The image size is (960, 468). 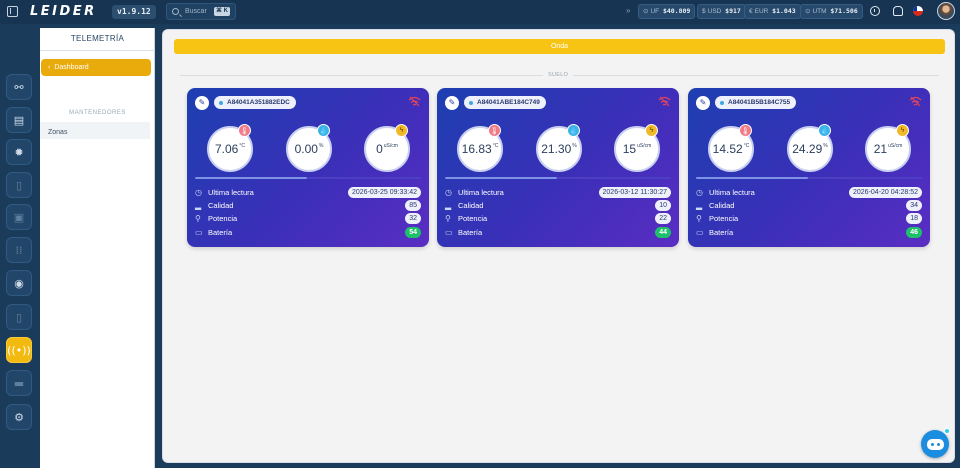 What do you see at coordinates (19, 283) in the screenshot?
I see `rail-compass-button: ◉` at bounding box center [19, 283].